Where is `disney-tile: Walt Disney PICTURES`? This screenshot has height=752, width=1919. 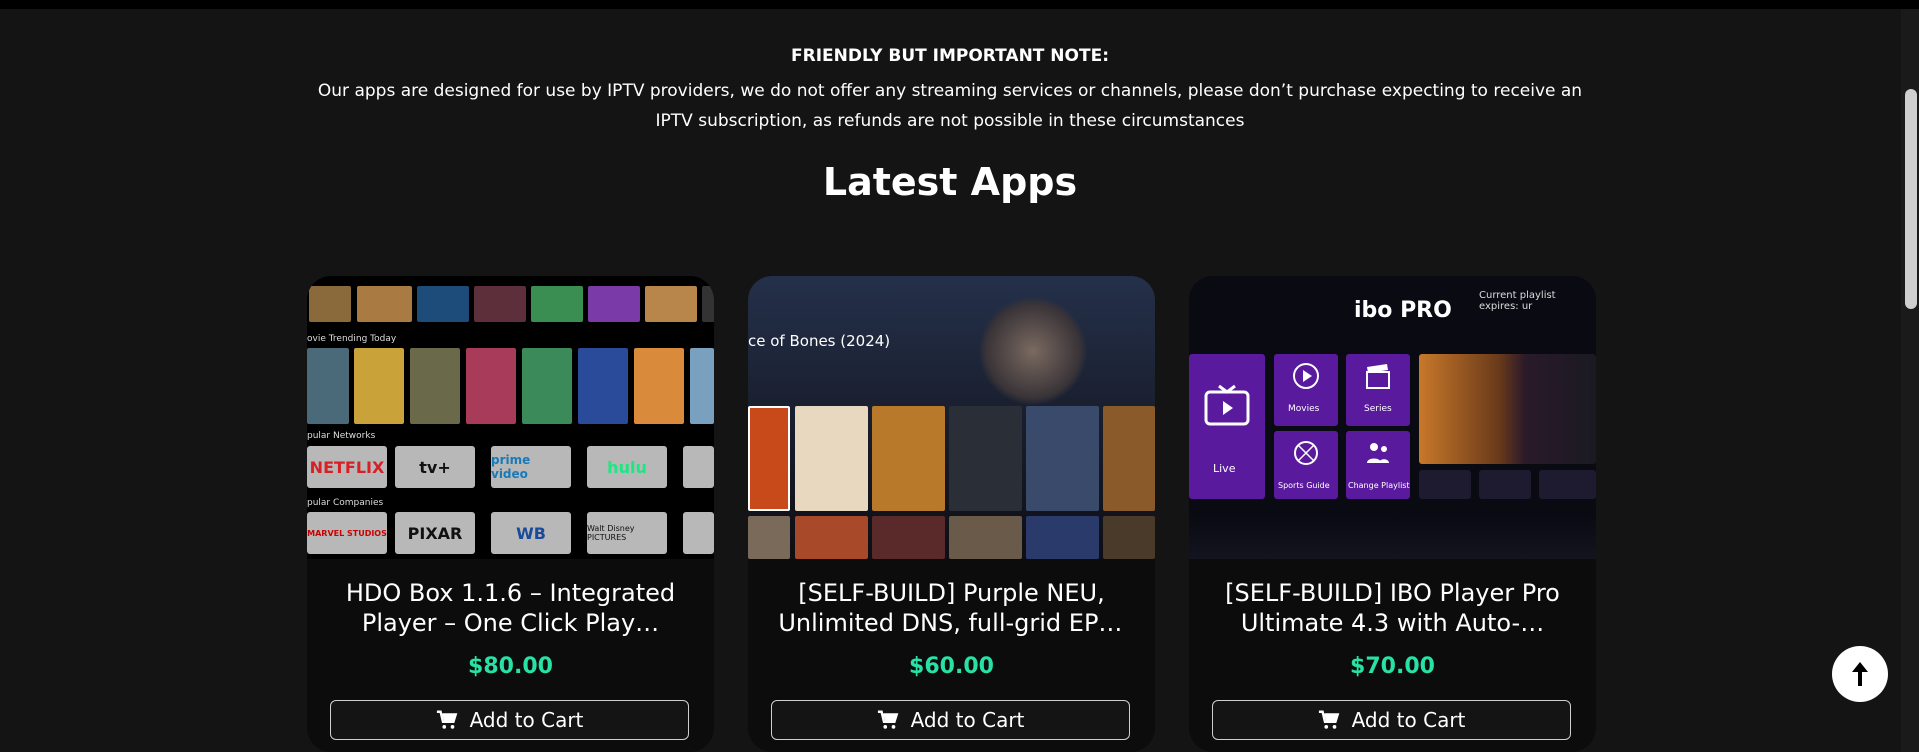 disney-tile: Walt Disney PICTURES is located at coordinates (627, 533).